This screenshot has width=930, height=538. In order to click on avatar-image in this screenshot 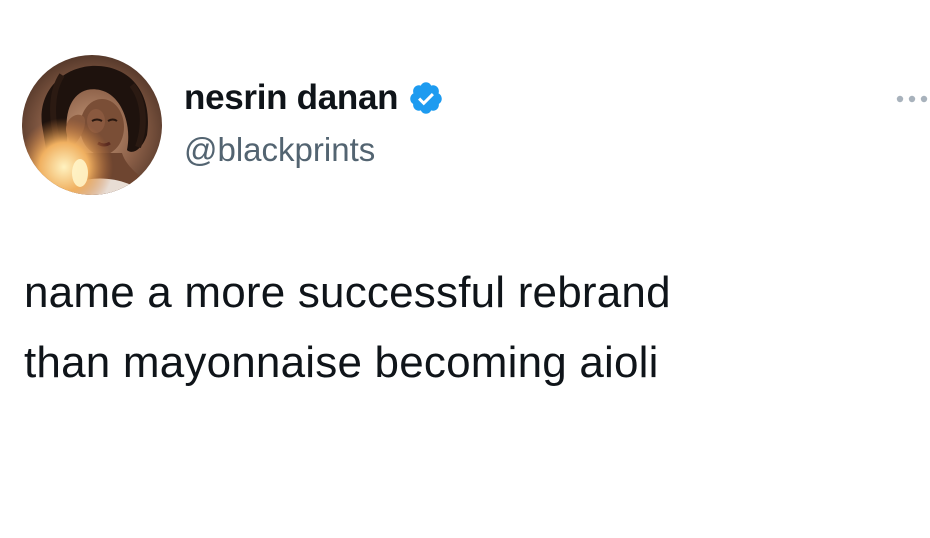, I will do `click(92, 125)`.